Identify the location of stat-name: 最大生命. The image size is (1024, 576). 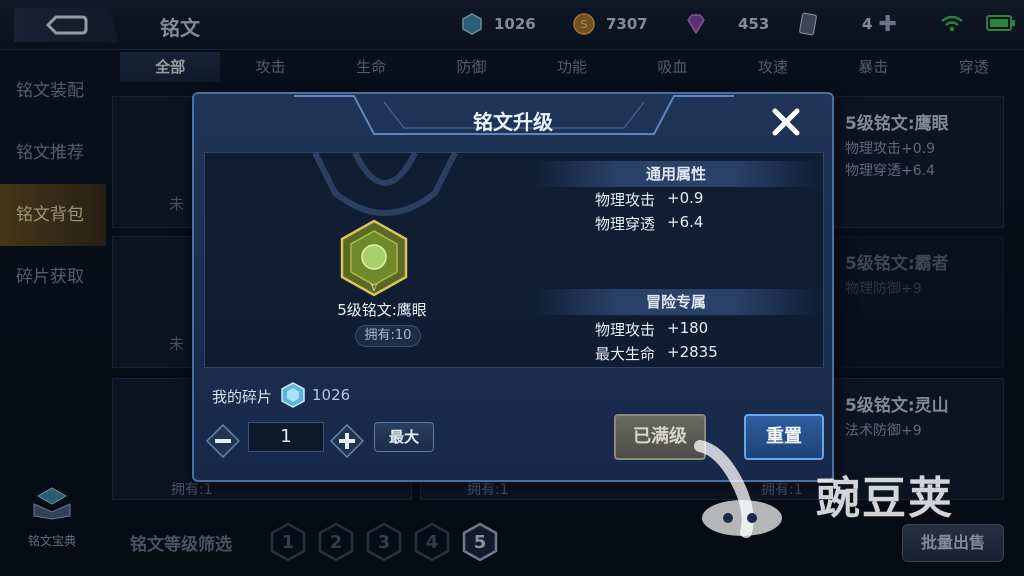
(624, 354).